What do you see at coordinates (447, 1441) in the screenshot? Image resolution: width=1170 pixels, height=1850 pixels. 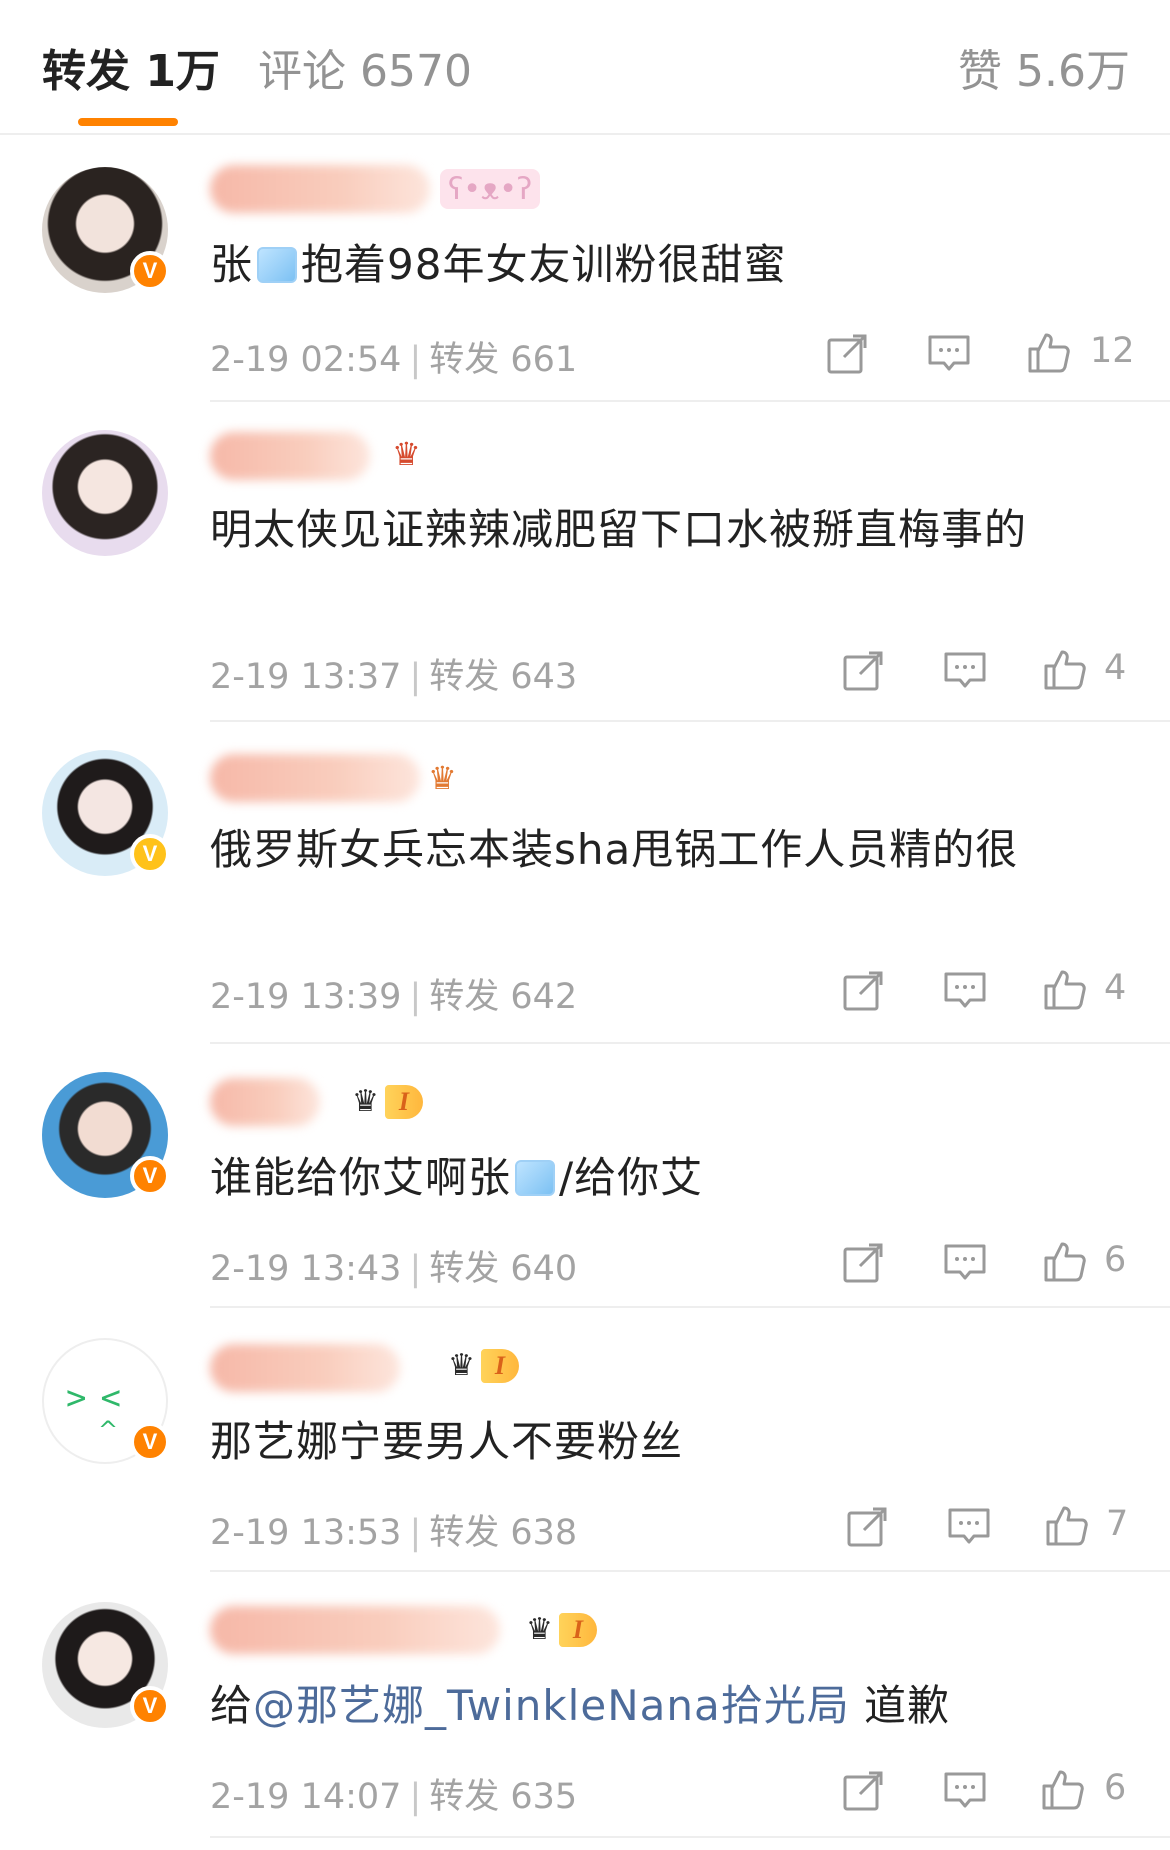 I see `comment-text: 那艺娜宁要男人不要粉丝` at bounding box center [447, 1441].